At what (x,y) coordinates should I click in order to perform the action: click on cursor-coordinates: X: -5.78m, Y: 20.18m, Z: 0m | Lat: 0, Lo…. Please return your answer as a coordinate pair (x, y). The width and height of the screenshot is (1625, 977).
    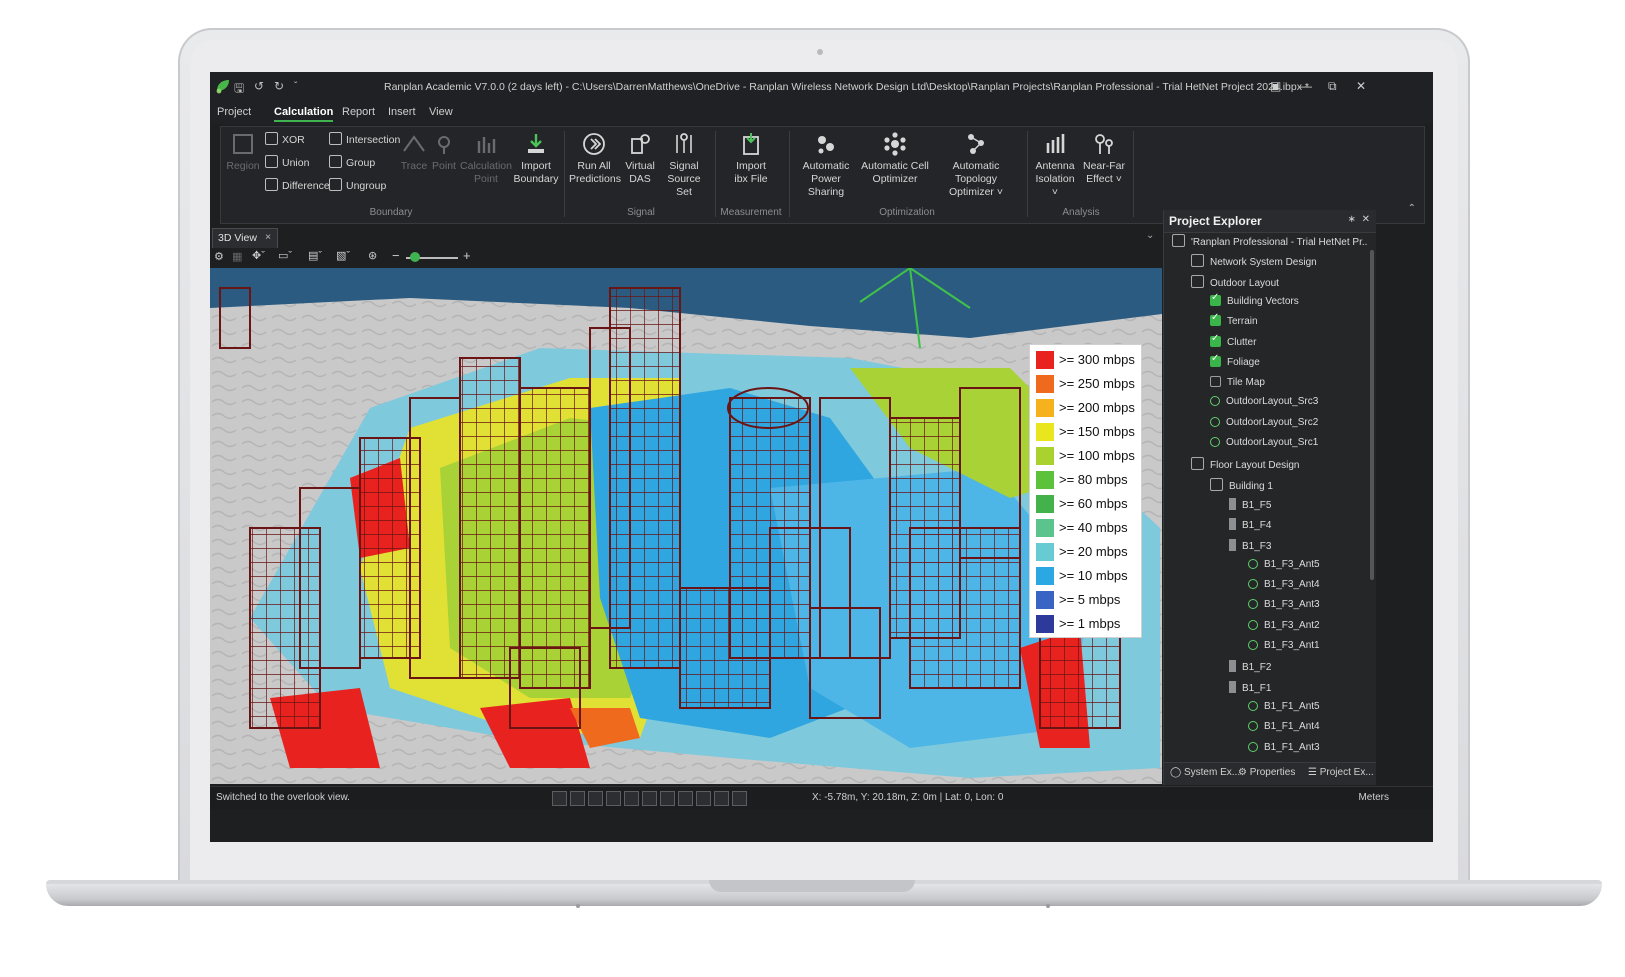
    Looking at the image, I should click on (908, 797).